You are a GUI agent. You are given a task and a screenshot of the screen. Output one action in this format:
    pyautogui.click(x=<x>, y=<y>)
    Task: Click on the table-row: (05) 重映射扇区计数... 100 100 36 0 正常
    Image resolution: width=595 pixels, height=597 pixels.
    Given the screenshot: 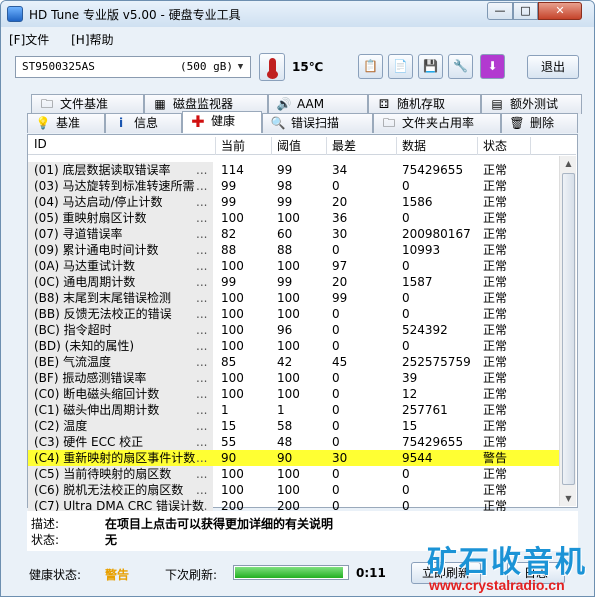 What is the action you would take?
    pyautogui.click(x=294, y=218)
    